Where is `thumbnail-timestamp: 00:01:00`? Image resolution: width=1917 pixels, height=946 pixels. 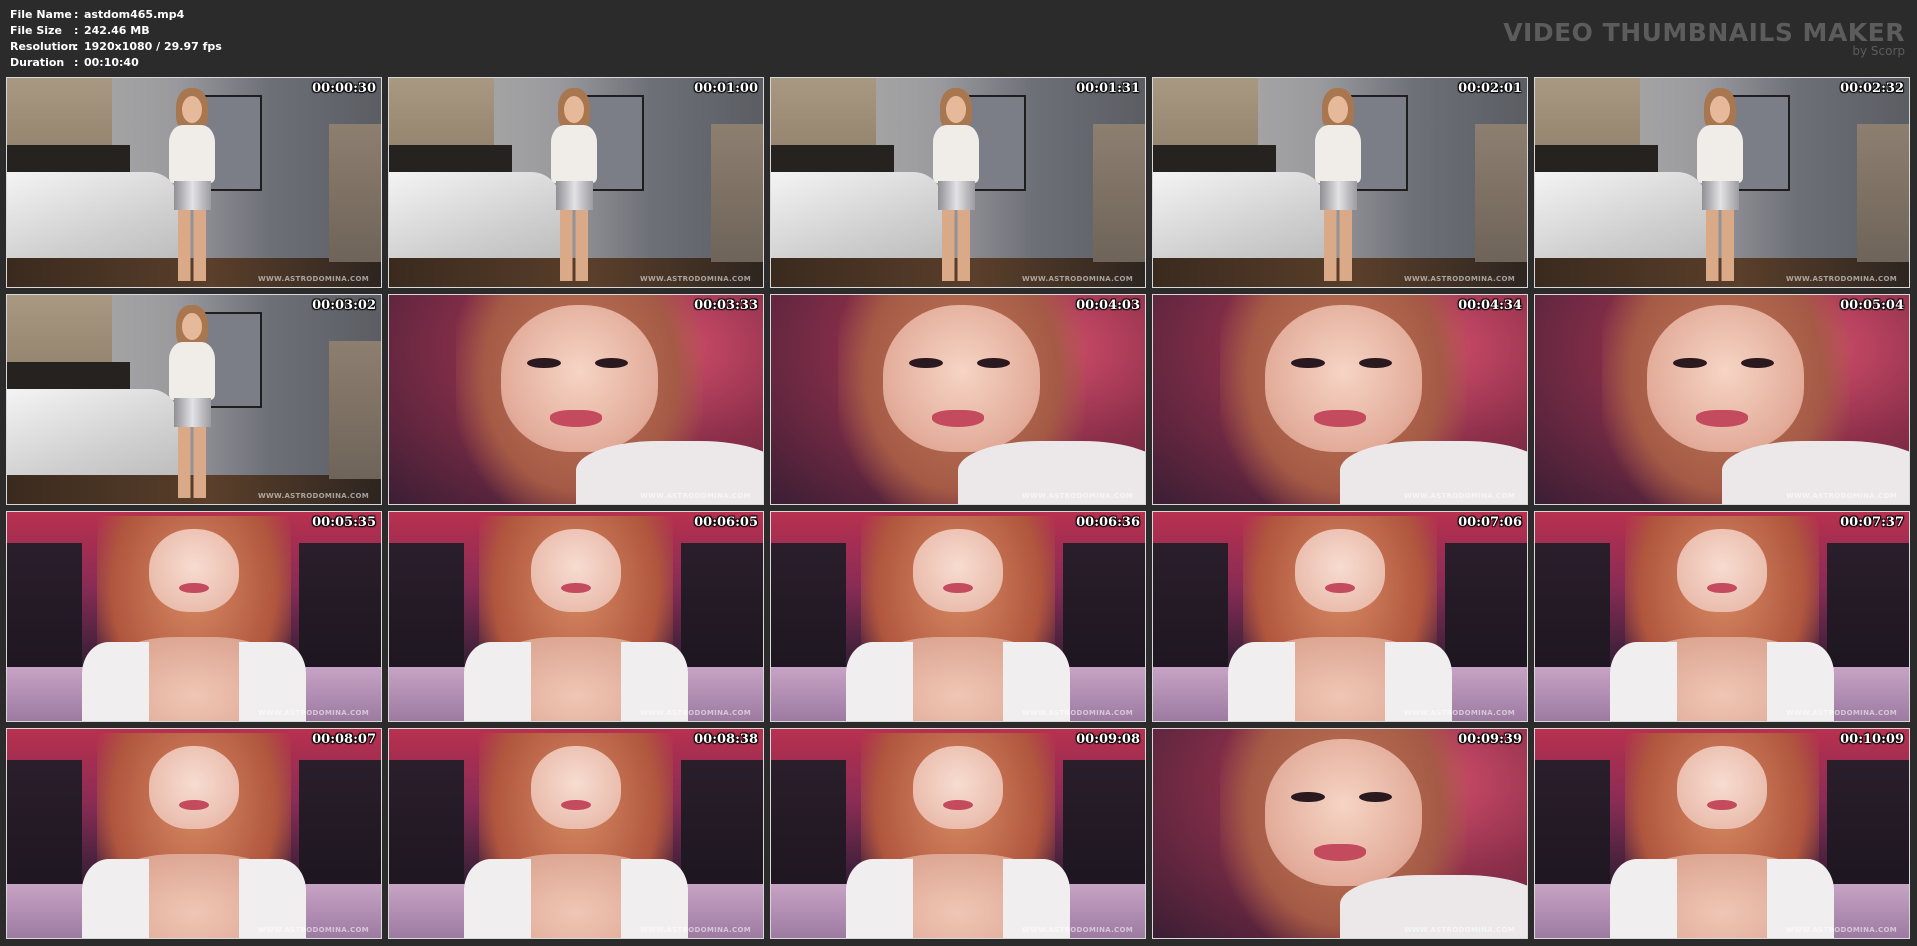
thumbnail-timestamp: 00:01:00 is located at coordinates (726, 88).